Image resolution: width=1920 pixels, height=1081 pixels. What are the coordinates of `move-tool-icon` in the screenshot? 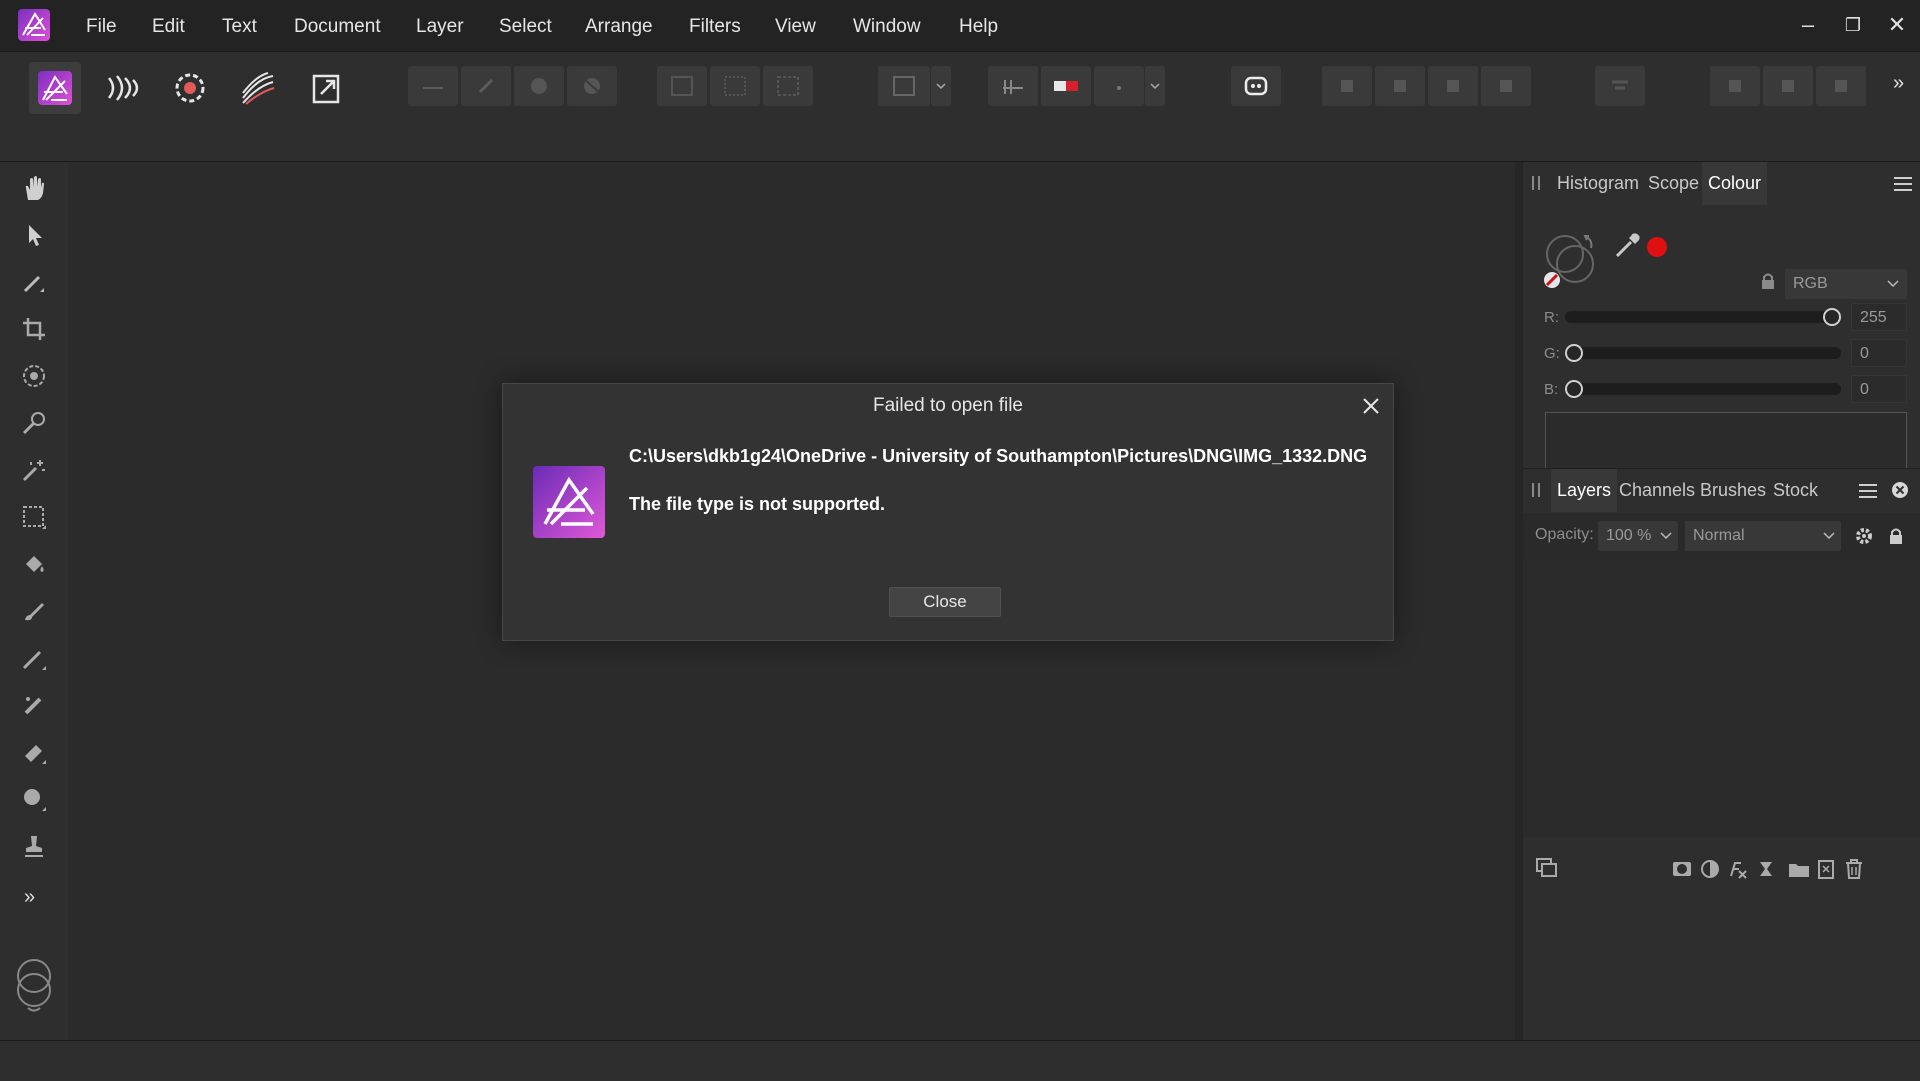 It's located at (34, 235).